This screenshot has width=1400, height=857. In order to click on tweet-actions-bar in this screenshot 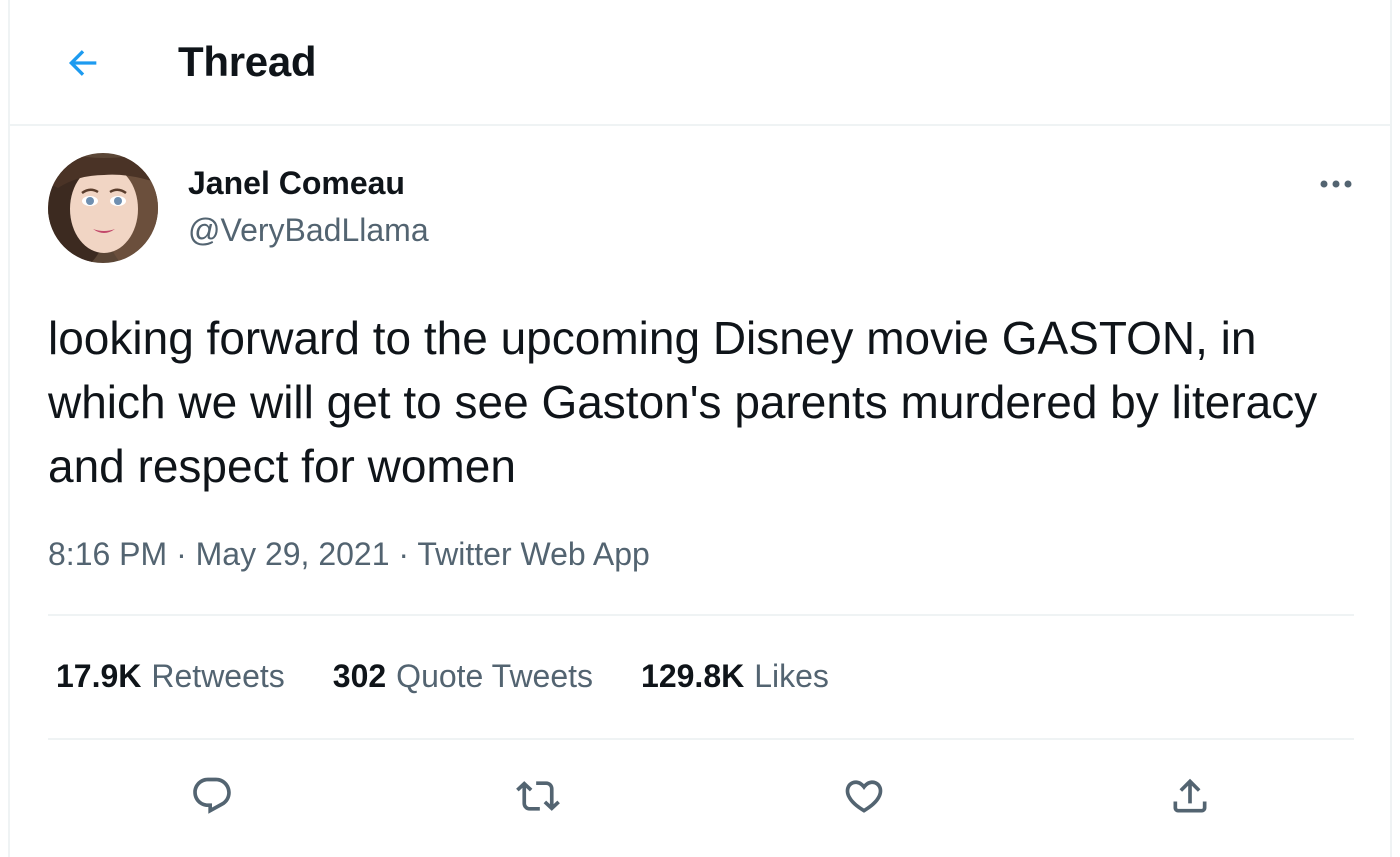, I will do `click(700, 796)`.